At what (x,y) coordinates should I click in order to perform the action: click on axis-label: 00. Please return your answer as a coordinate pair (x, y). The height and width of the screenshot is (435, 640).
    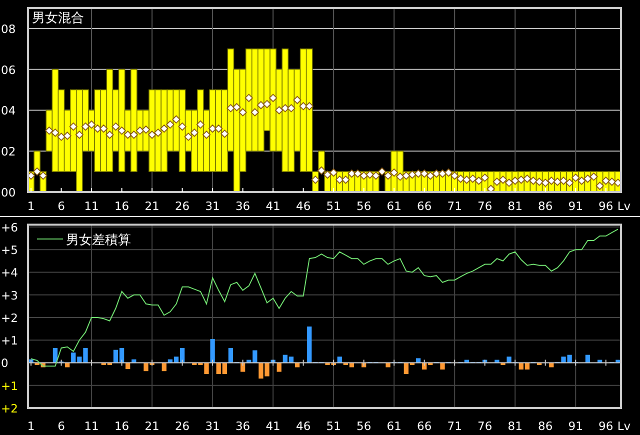
    Looking at the image, I should click on (8, 193).